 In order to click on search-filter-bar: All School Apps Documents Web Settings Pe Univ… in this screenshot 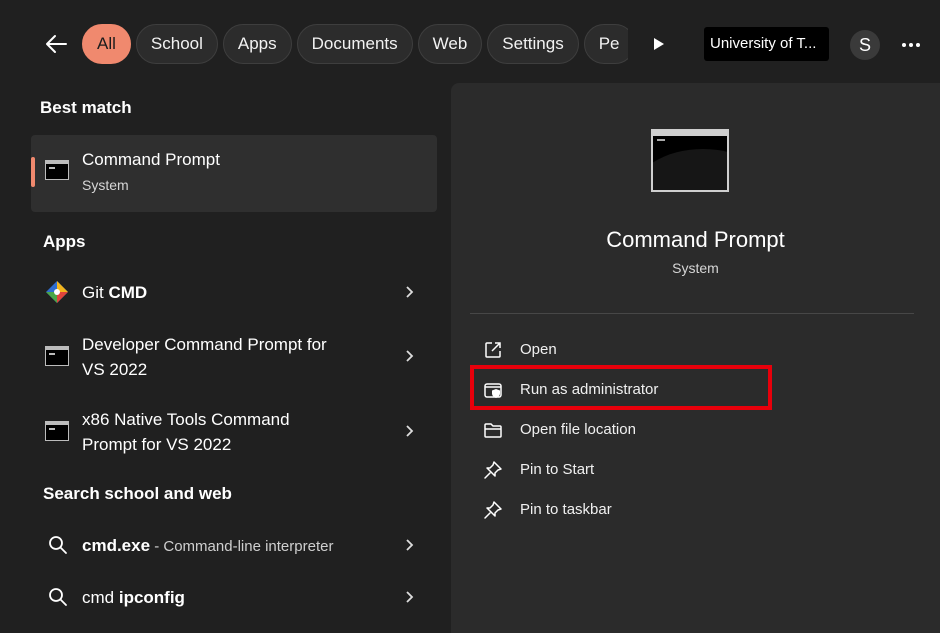, I will do `click(470, 44)`.